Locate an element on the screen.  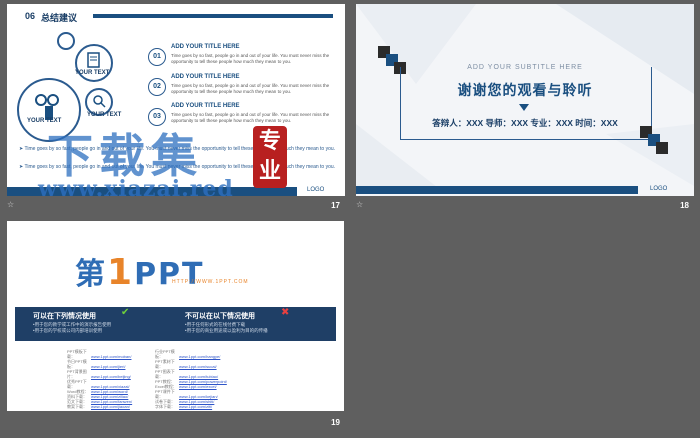
seal-char-2: 业 is located at coordinates (269, 170).